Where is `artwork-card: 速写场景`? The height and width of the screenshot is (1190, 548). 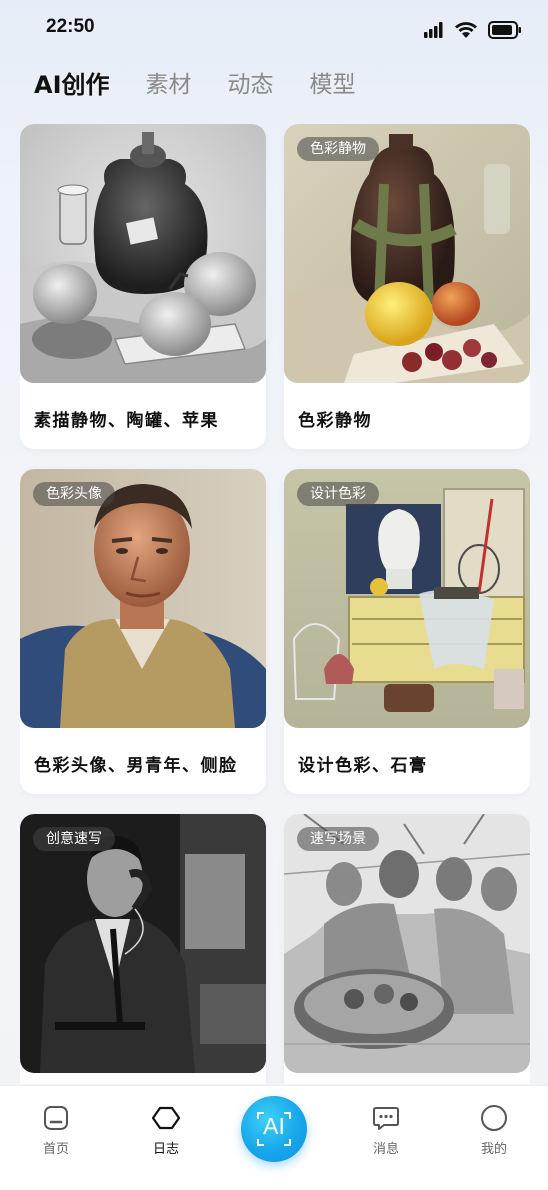 artwork-card: 速写场景 is located at coordinates (407, 949).